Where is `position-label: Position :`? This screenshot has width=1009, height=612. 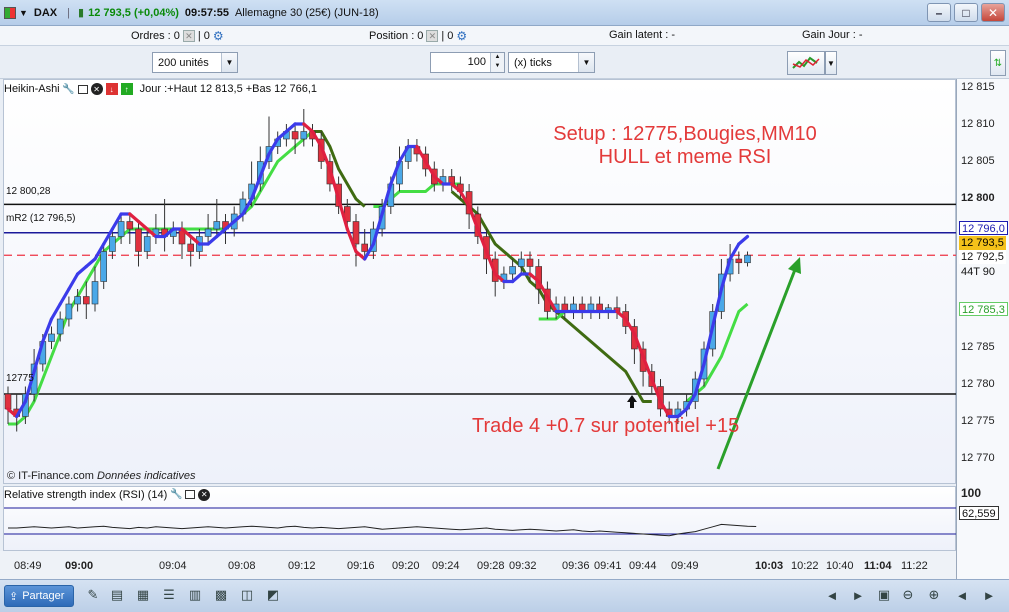
position-label: Position : is located at coordinates (392, 36).